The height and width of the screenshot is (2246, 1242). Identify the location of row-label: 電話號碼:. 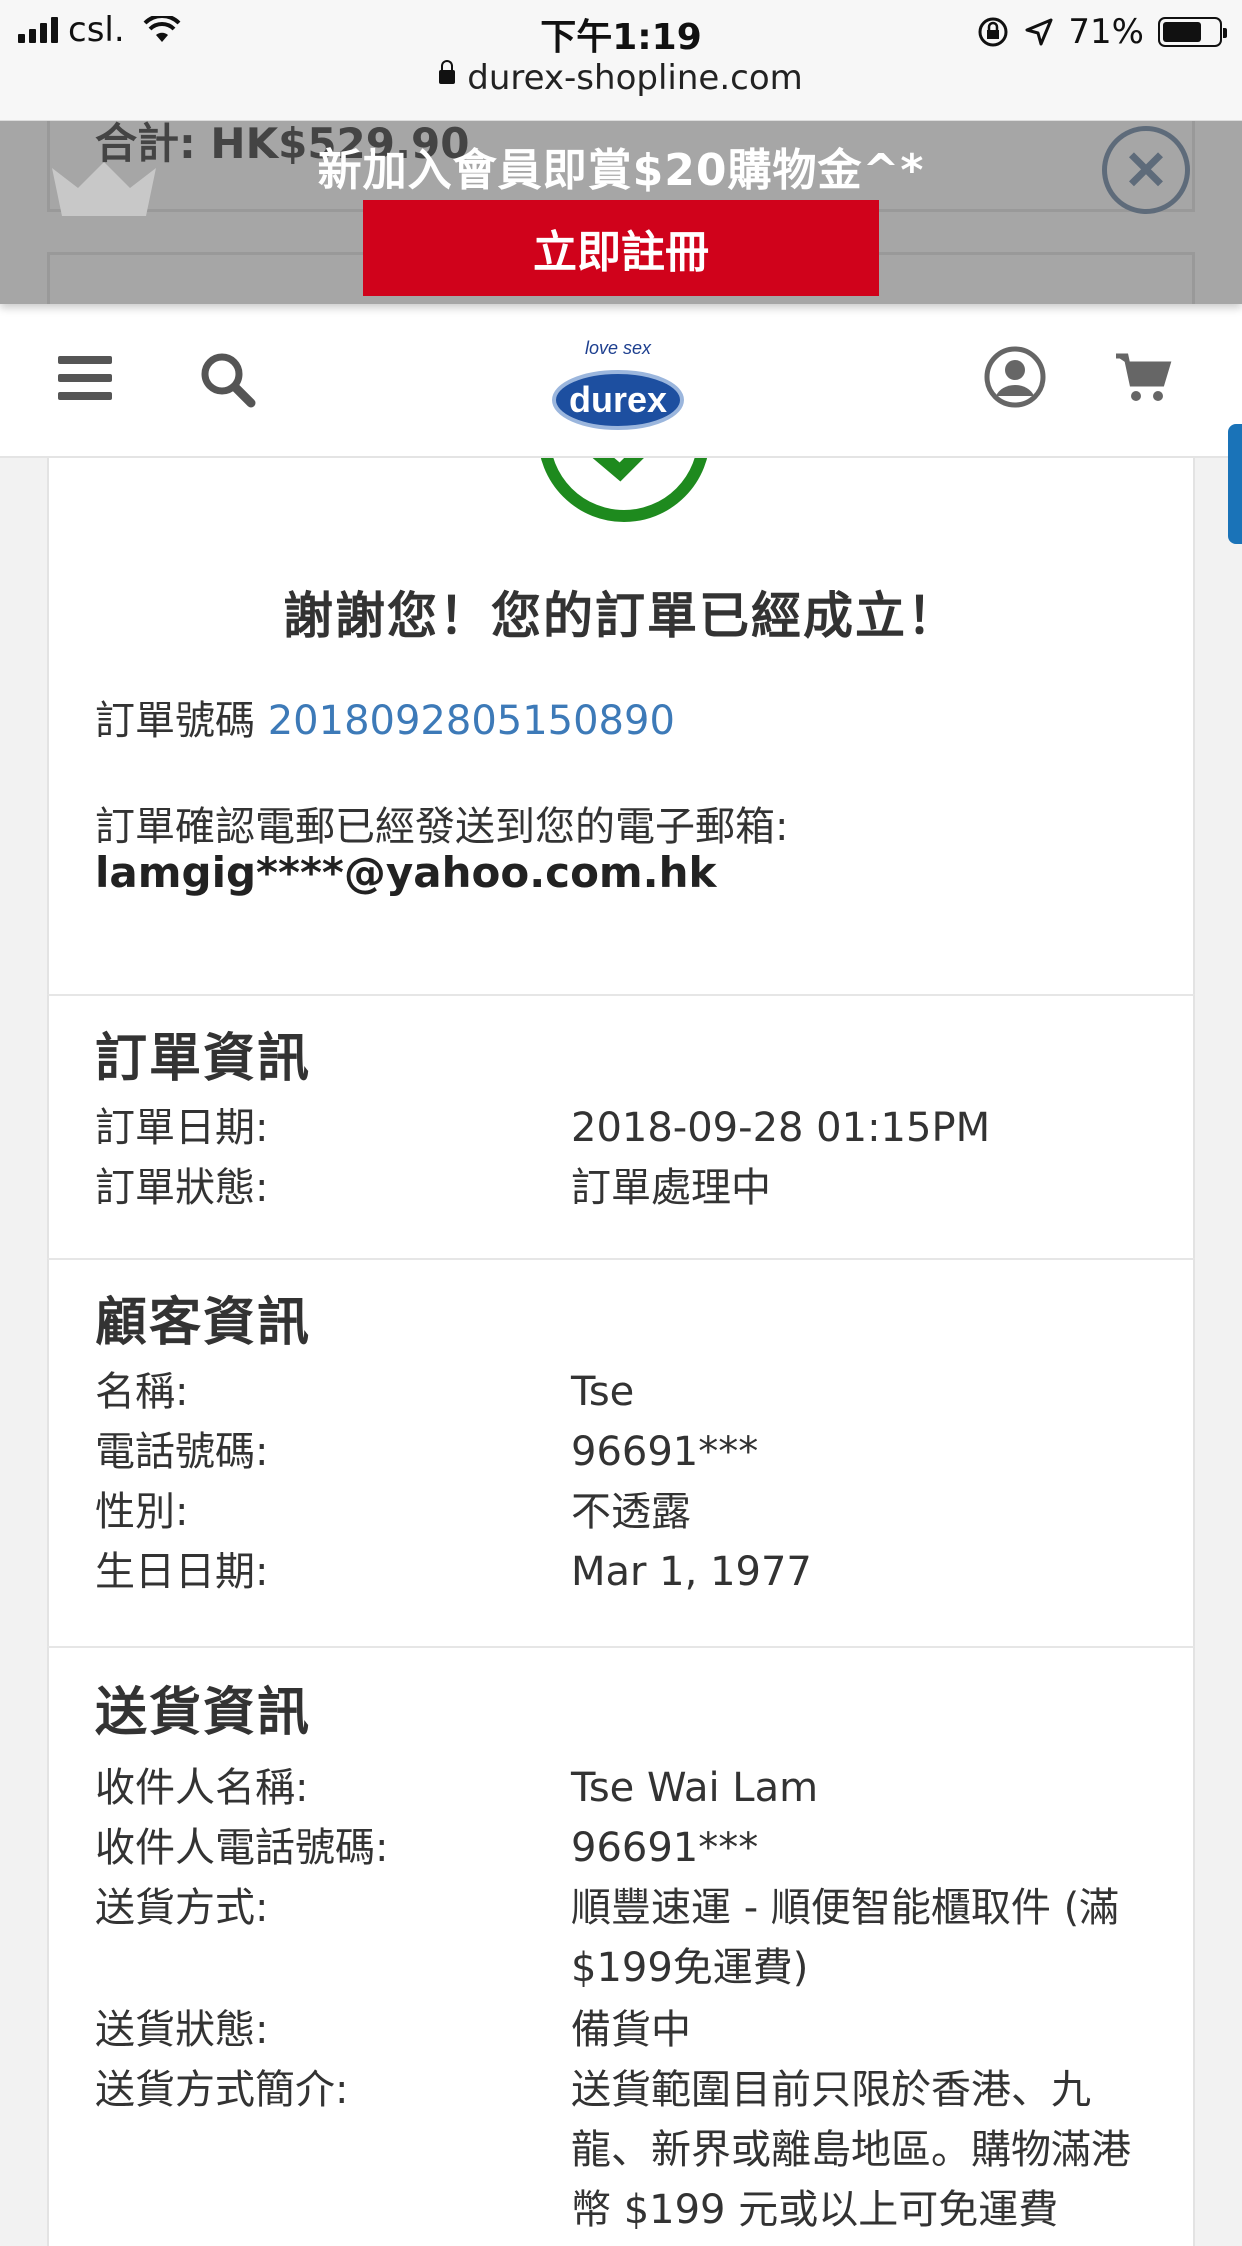
(182, 1452).